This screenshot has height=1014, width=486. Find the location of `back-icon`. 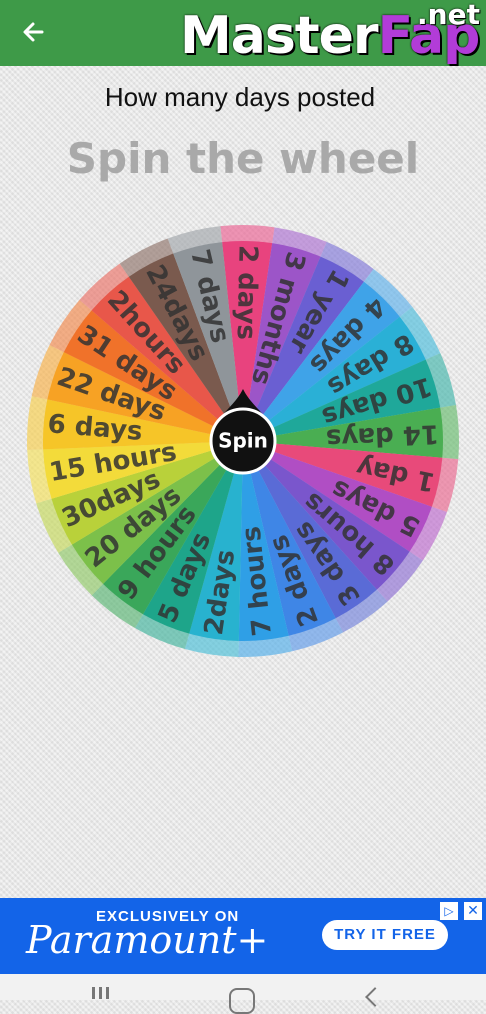

back-icon is located at coordinates (375, 997).